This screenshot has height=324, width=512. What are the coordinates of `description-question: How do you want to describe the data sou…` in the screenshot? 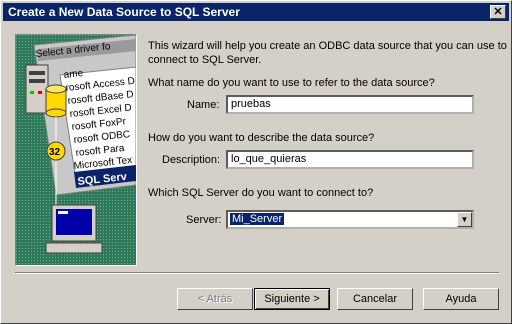 It's located at (261, 138).